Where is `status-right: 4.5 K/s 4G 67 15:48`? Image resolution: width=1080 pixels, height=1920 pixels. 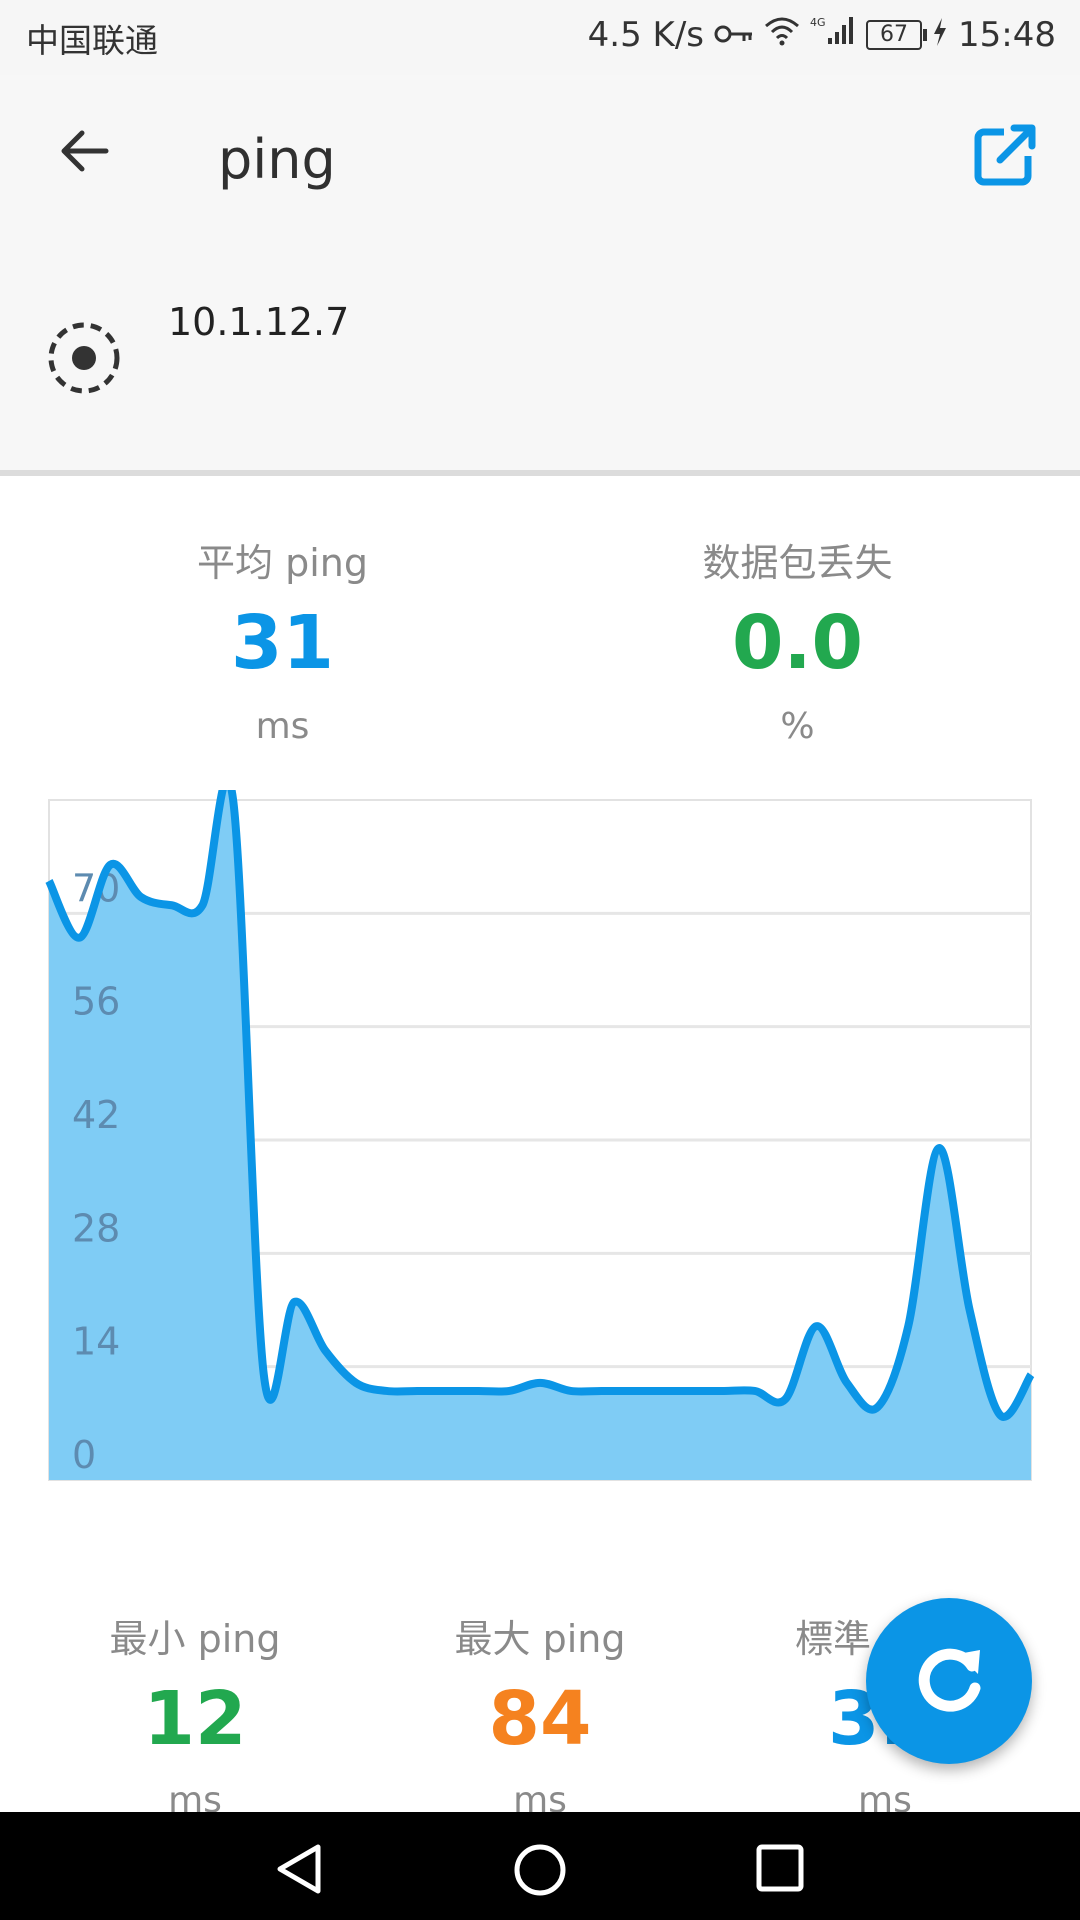 status-right: 4.5 K/s 4G 67 15:48 is located at coordinates (822, 34).